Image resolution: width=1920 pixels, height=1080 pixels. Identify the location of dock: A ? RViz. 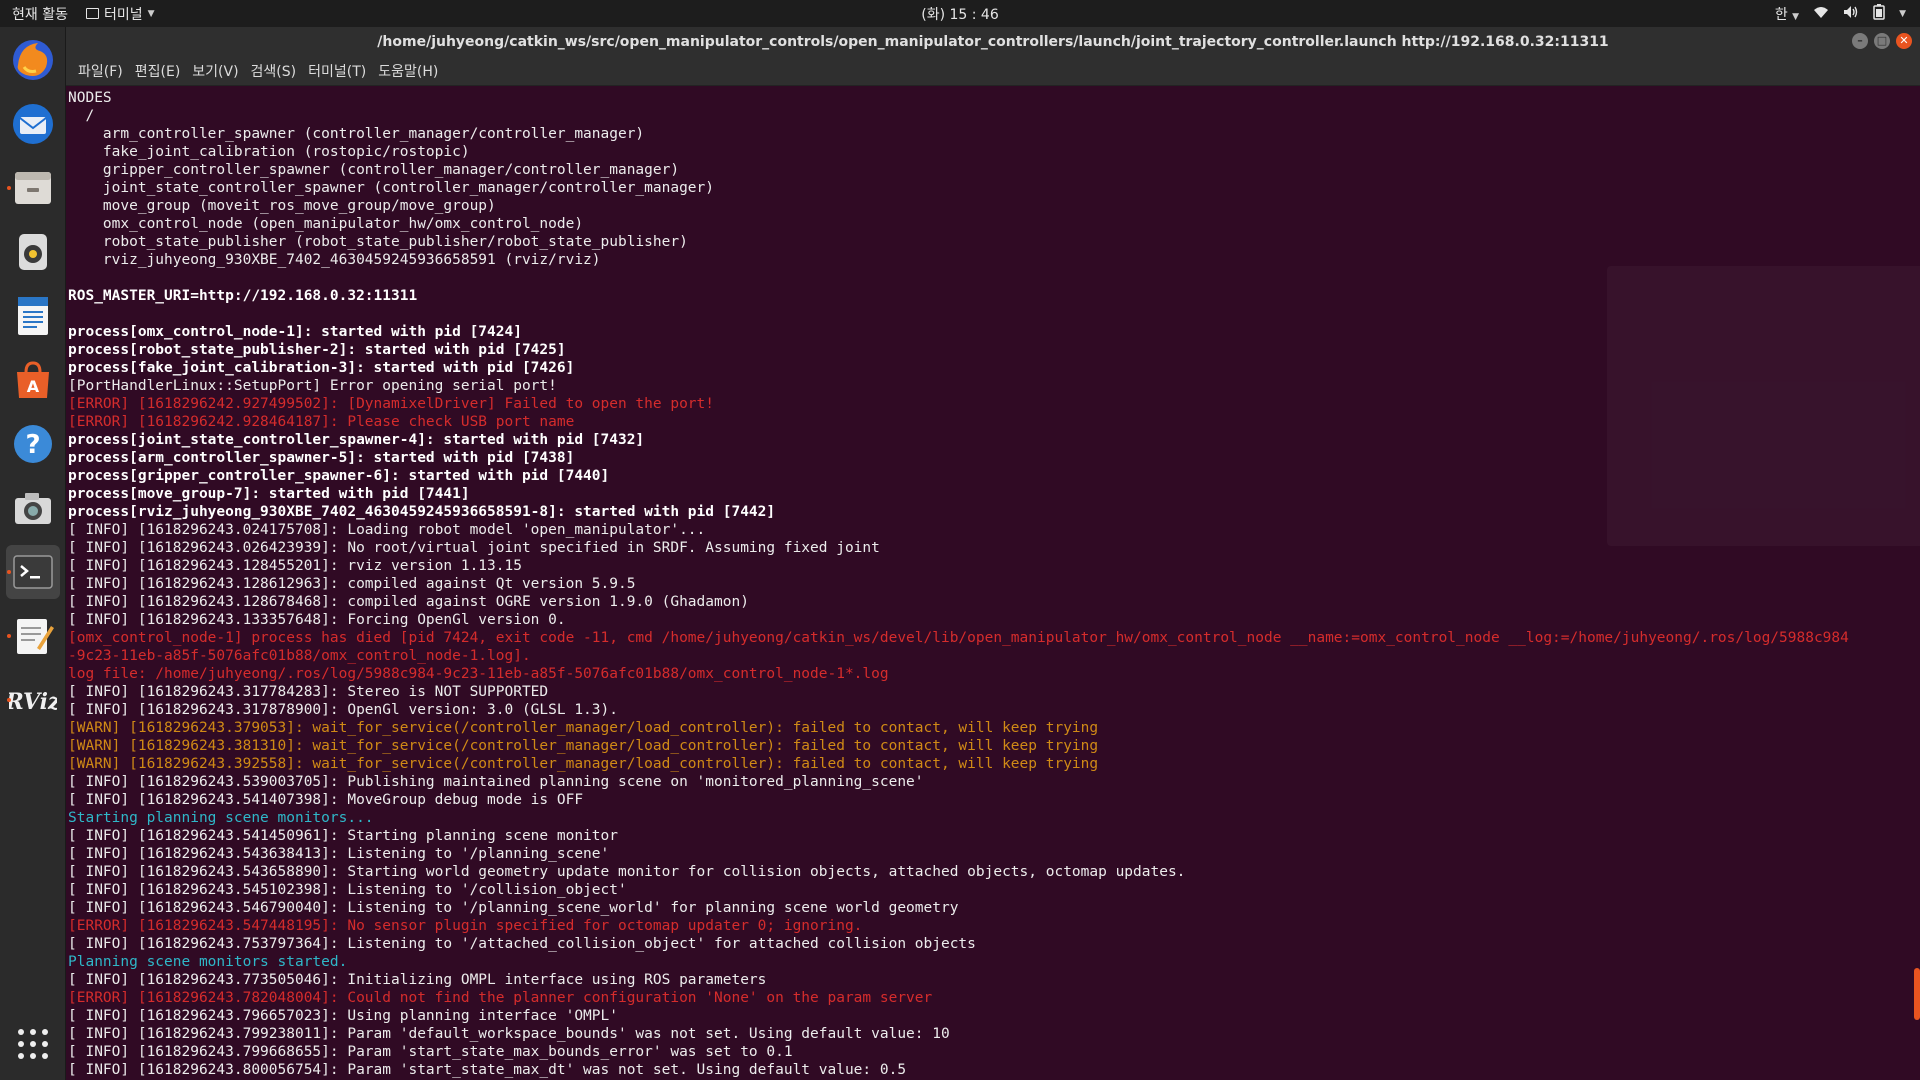
(33, 553).